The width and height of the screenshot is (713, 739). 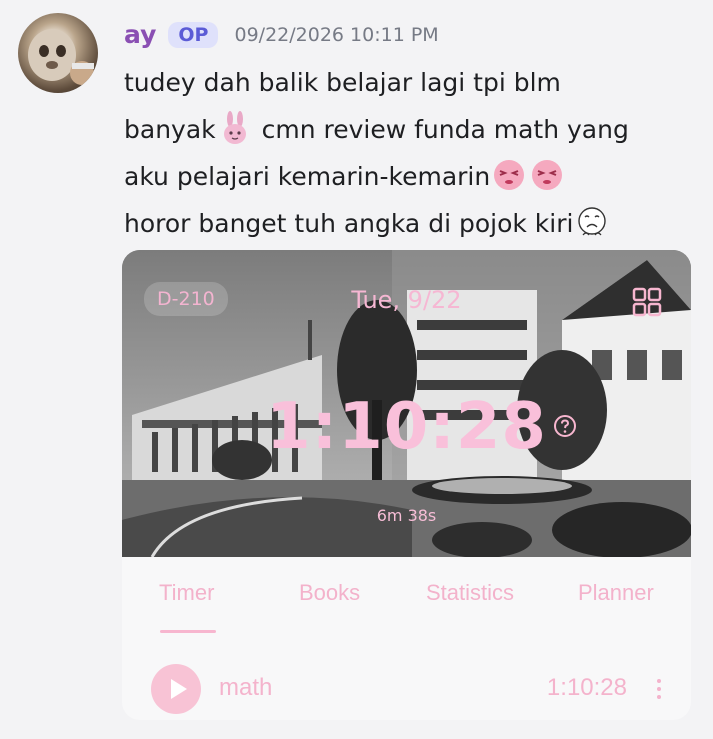 What do you see at coordinates (329, 593) in the screenshot?
I see `tab-books: Books` at bounding box center [329, 593].